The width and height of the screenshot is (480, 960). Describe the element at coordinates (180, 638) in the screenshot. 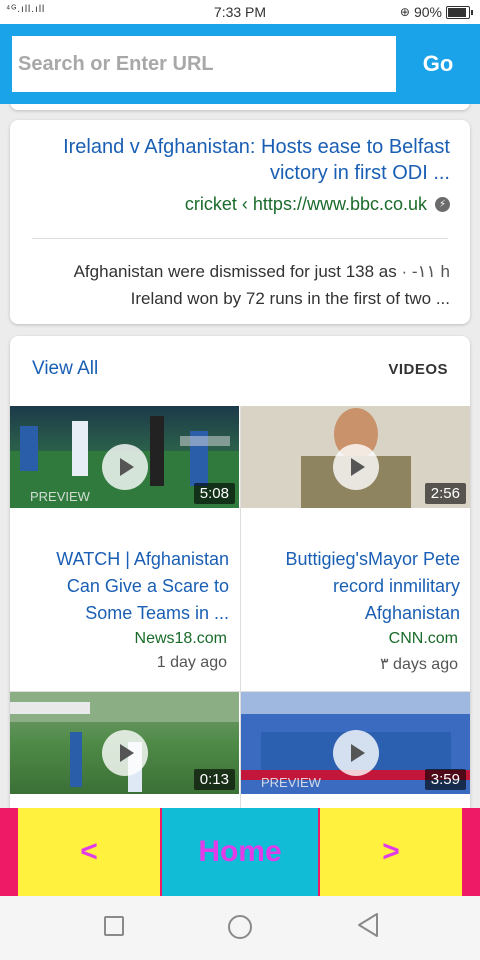

I see `video-source: News18.com` at that location.